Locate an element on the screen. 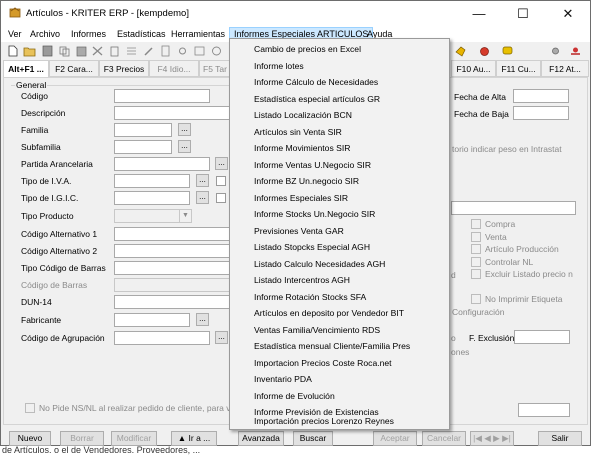 The image size is (591, 455). close-button: ✕ is located at coordinates (568, 14).